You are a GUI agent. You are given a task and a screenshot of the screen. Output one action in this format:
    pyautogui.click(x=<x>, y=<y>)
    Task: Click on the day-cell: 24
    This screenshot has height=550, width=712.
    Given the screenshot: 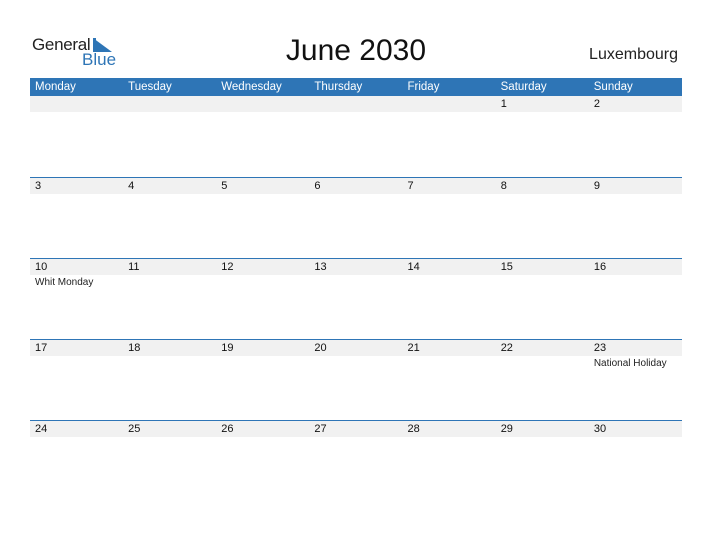 What is the action you would take?
    pyautogui.click(x=76, y=461)
    